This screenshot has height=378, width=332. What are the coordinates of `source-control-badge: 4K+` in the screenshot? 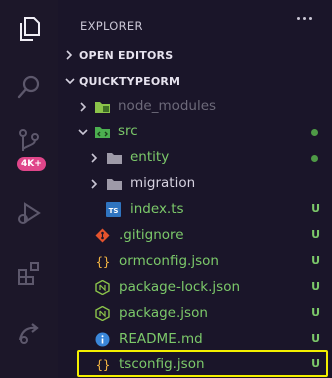 It's located at (31, 164).